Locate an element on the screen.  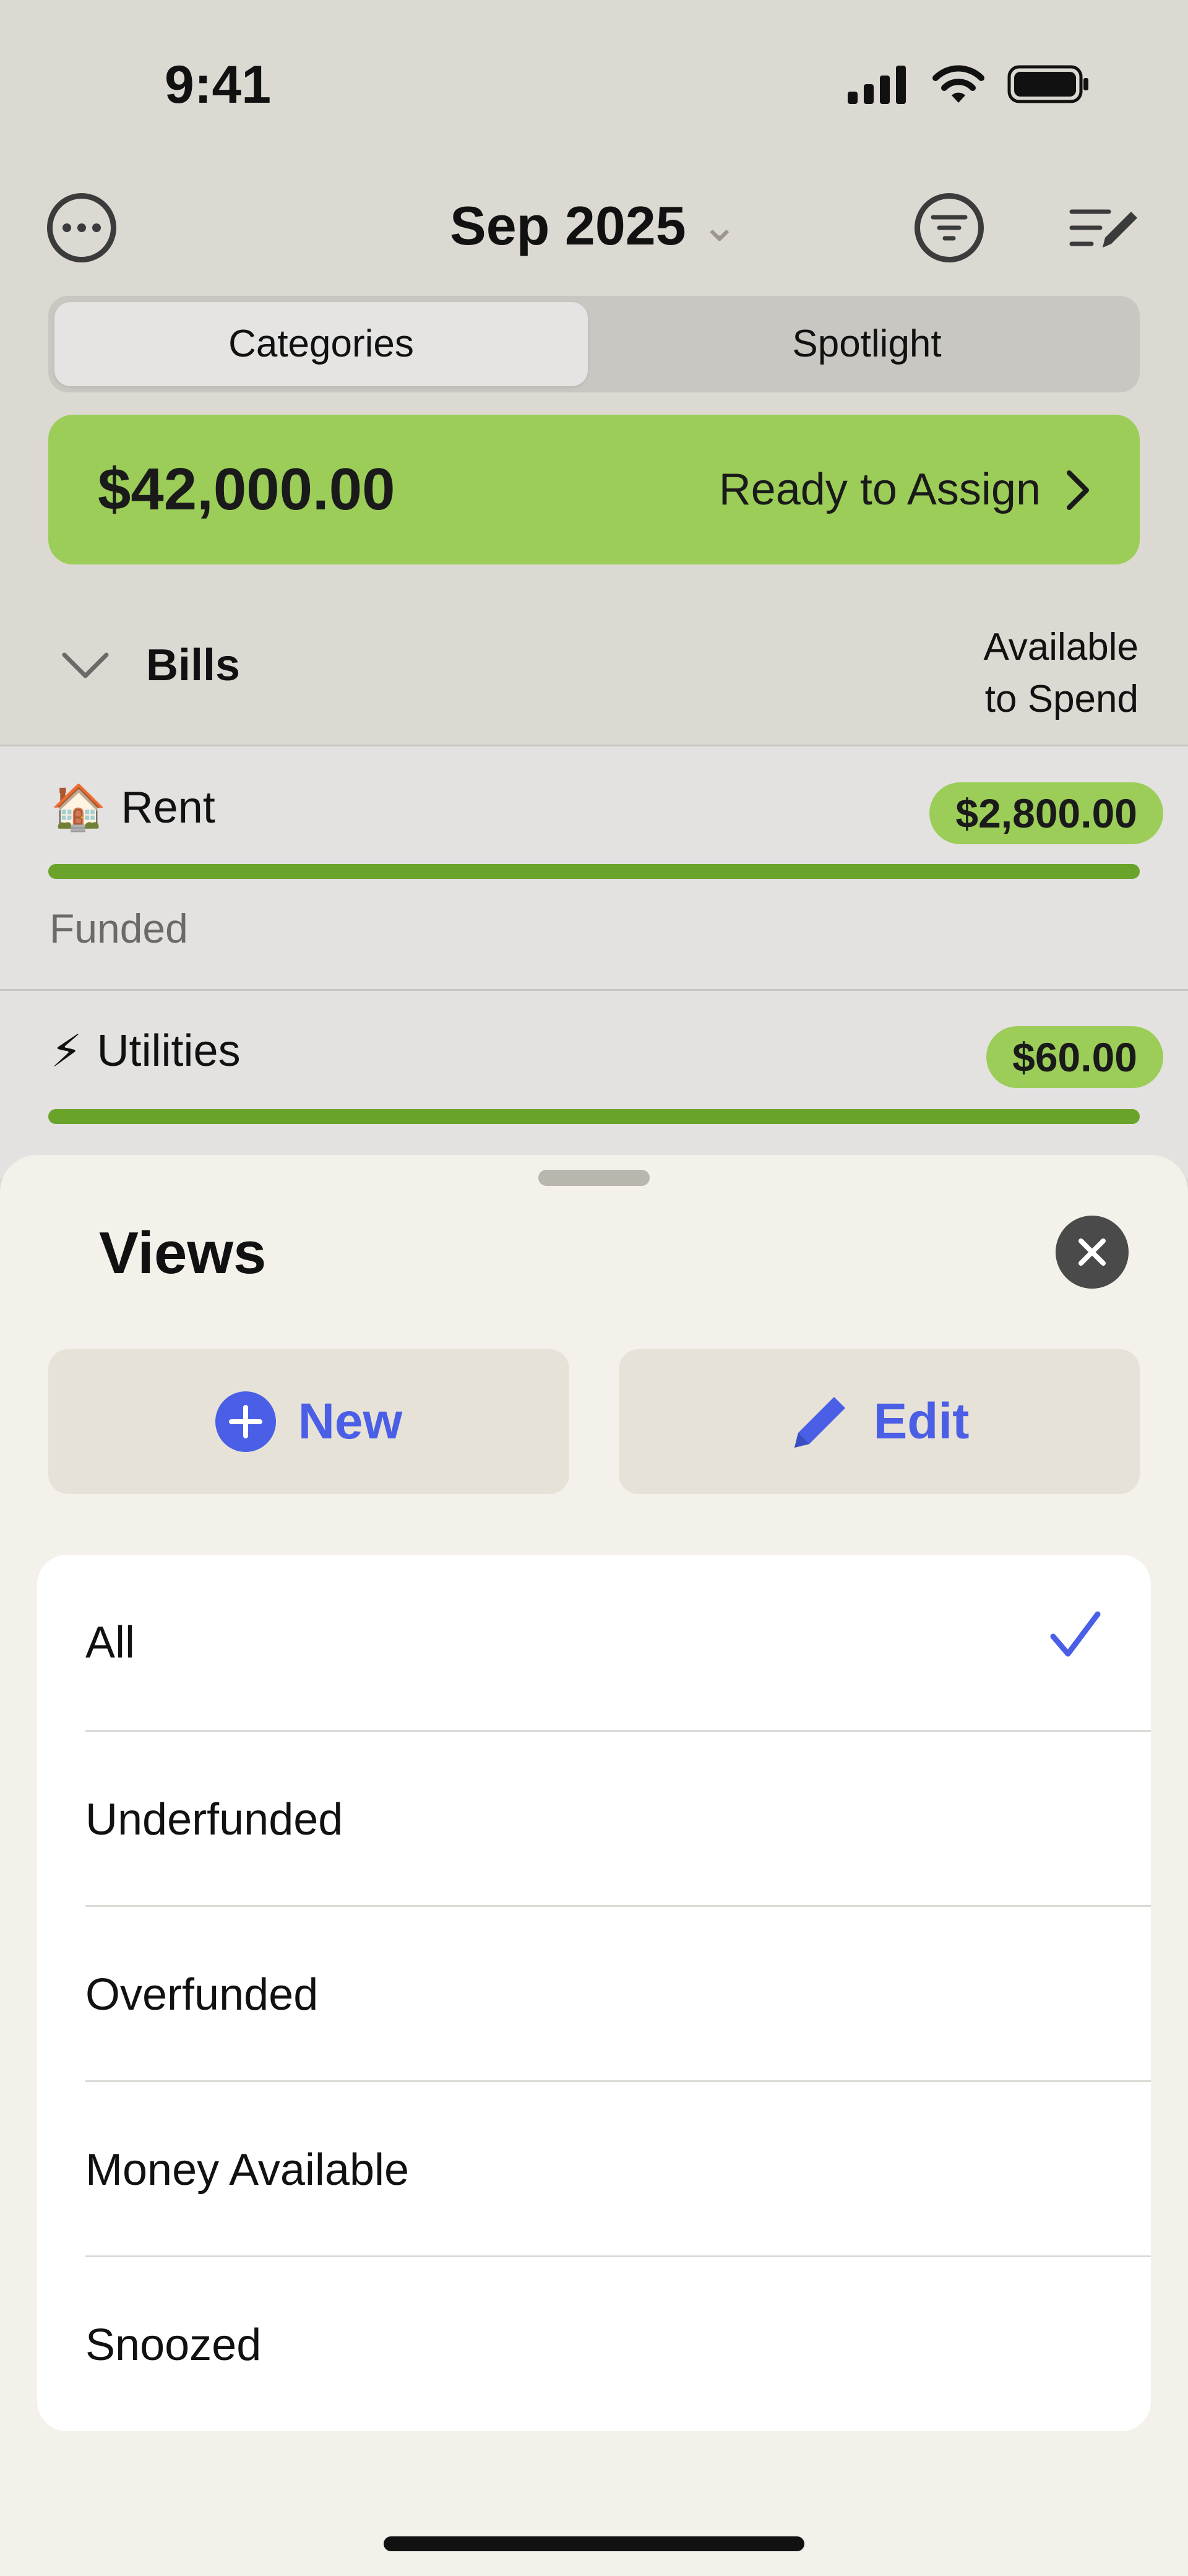
view-option-all: All is located at coordinates (618, 1642).